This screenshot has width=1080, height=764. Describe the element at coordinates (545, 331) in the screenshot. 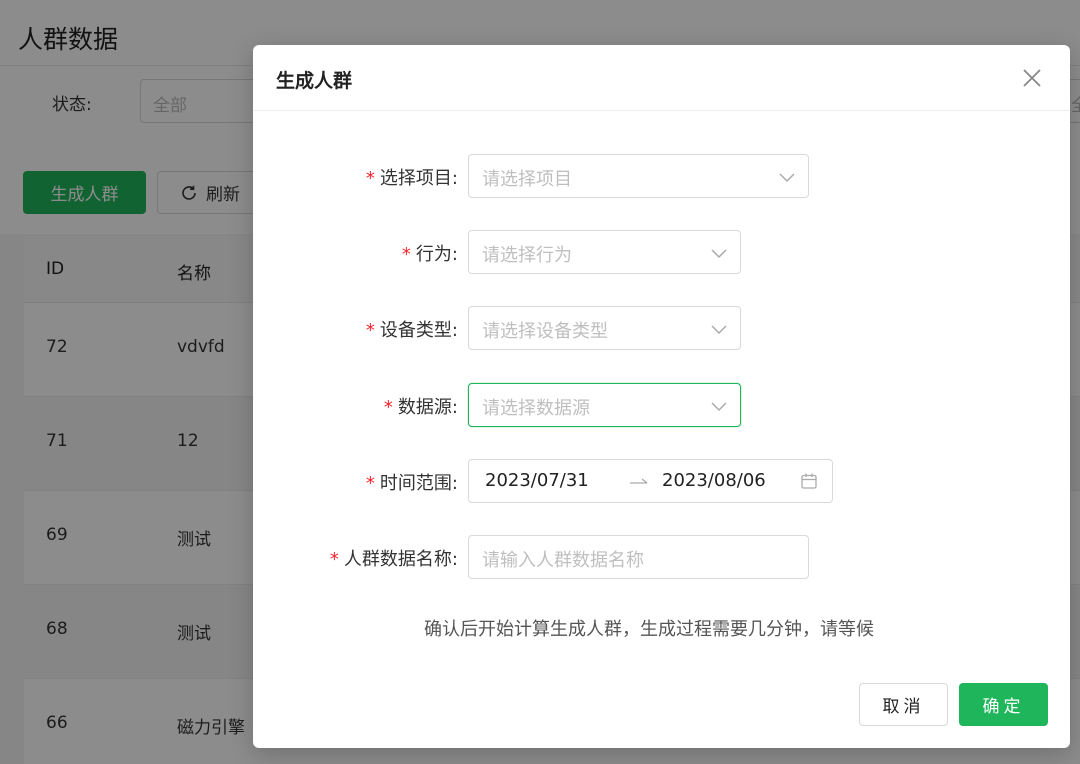

I see `device-placeholder: 请选择设备类型` at that location.